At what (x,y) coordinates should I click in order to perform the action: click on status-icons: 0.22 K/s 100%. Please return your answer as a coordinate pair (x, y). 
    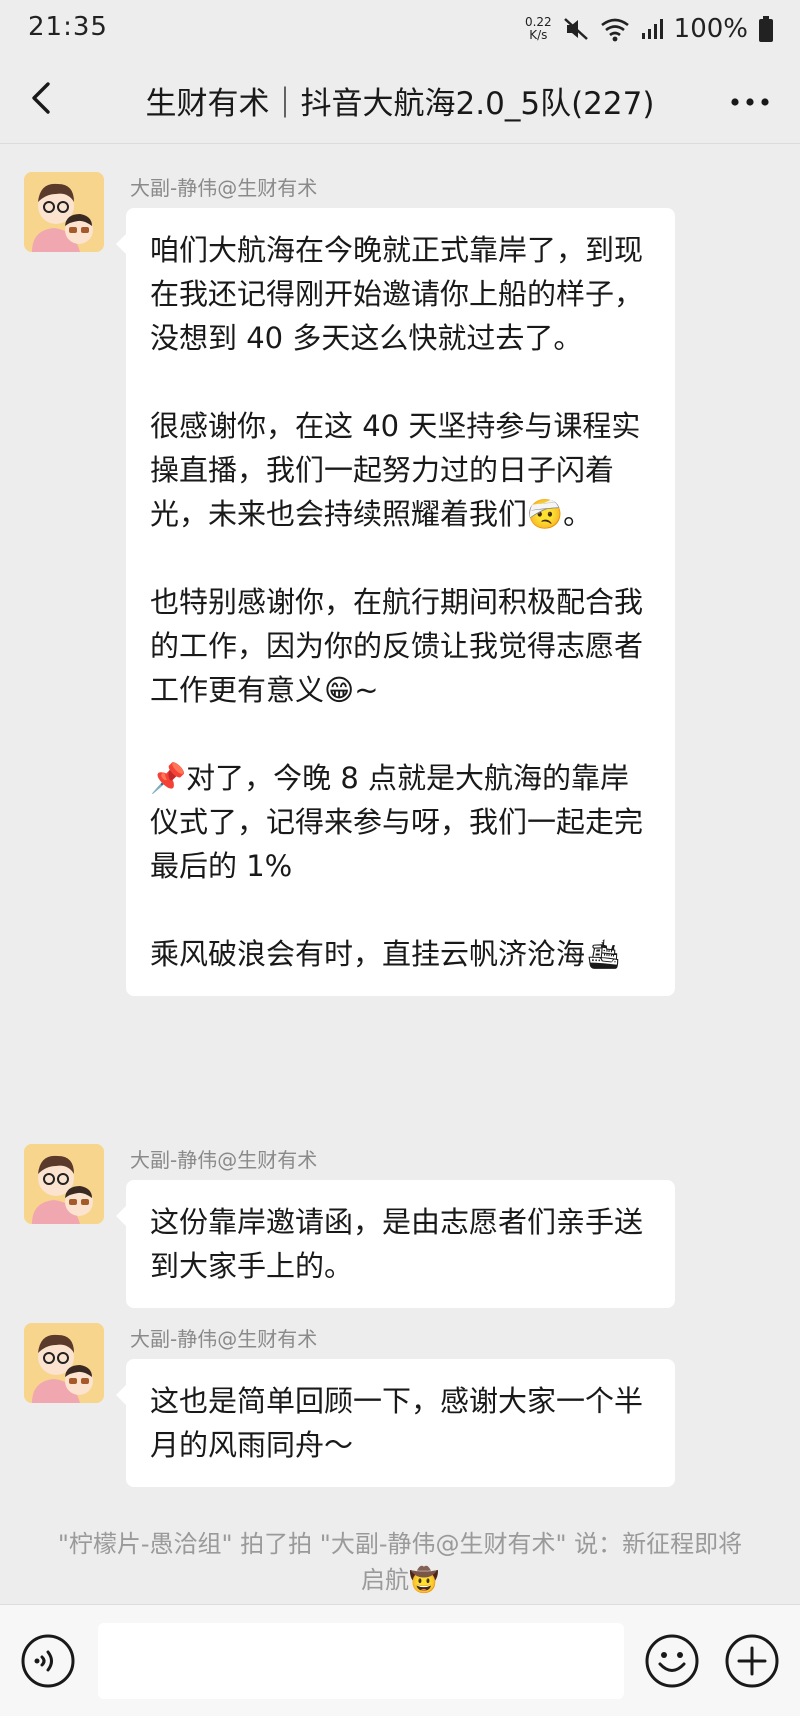
    Looking at the image, I should click on (649, 29).